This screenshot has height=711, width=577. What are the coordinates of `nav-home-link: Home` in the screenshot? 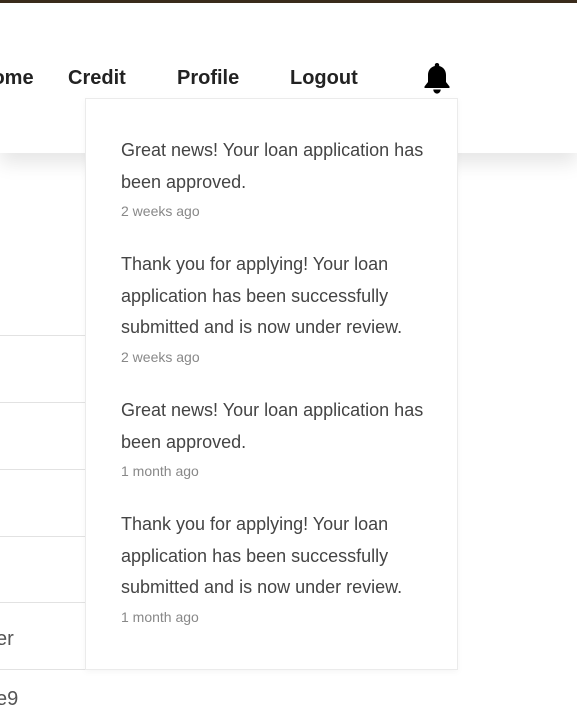 It's located at (17, 78).